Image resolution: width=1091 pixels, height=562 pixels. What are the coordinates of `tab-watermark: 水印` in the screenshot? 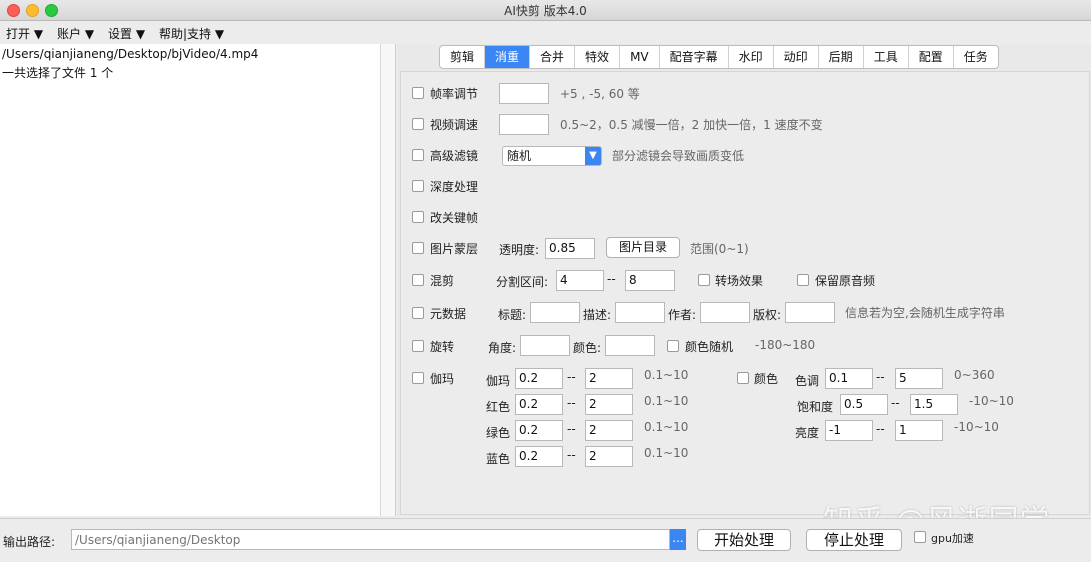 It's located at (751, 57).